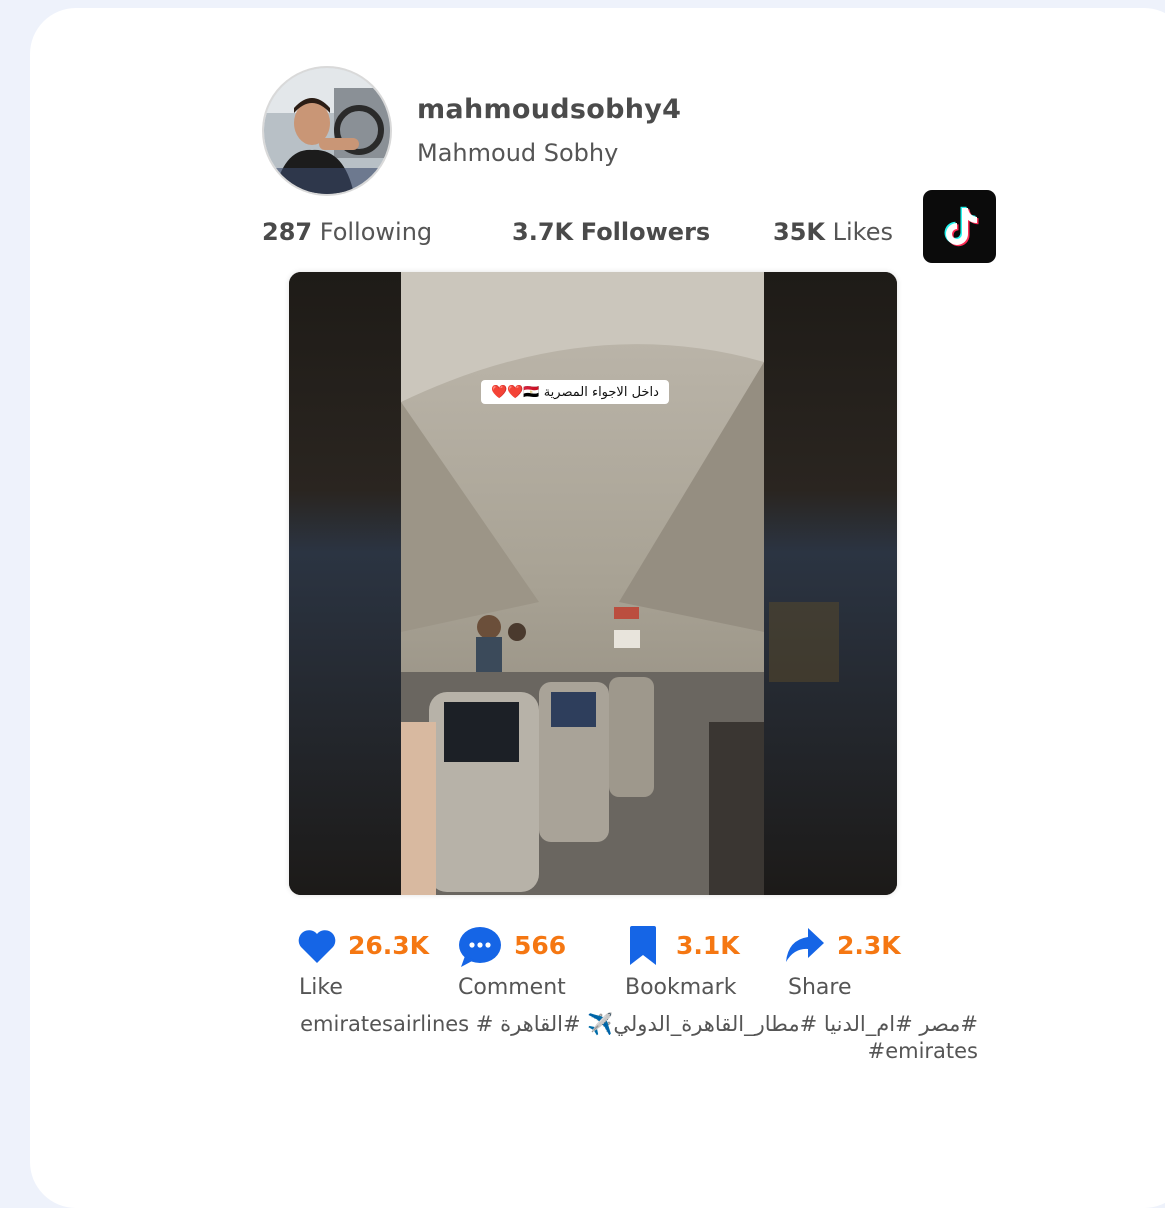 The image size is (1165, 1208). I want to click on heart-icon, so click(317, 946).